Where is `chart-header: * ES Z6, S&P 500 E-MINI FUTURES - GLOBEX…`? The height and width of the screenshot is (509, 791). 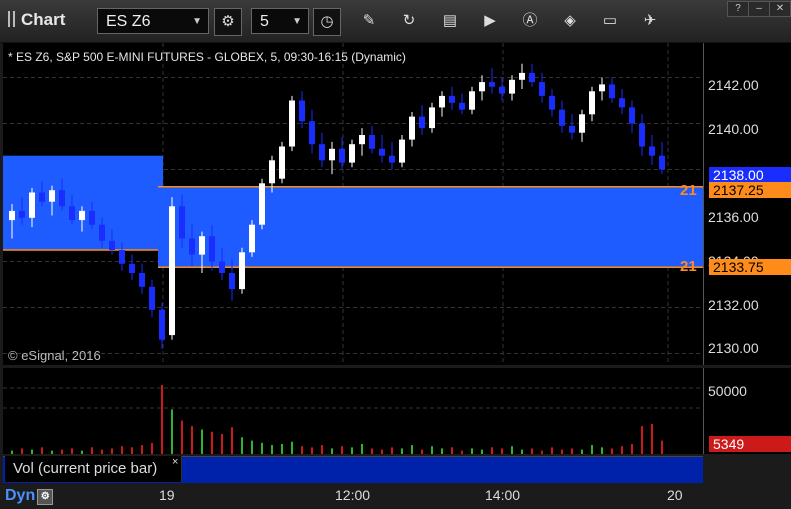
chart-header: * ES Z6, S&P 500 E-MINI FUTURES - GLOBEX… is located at coordinates (207, 57).